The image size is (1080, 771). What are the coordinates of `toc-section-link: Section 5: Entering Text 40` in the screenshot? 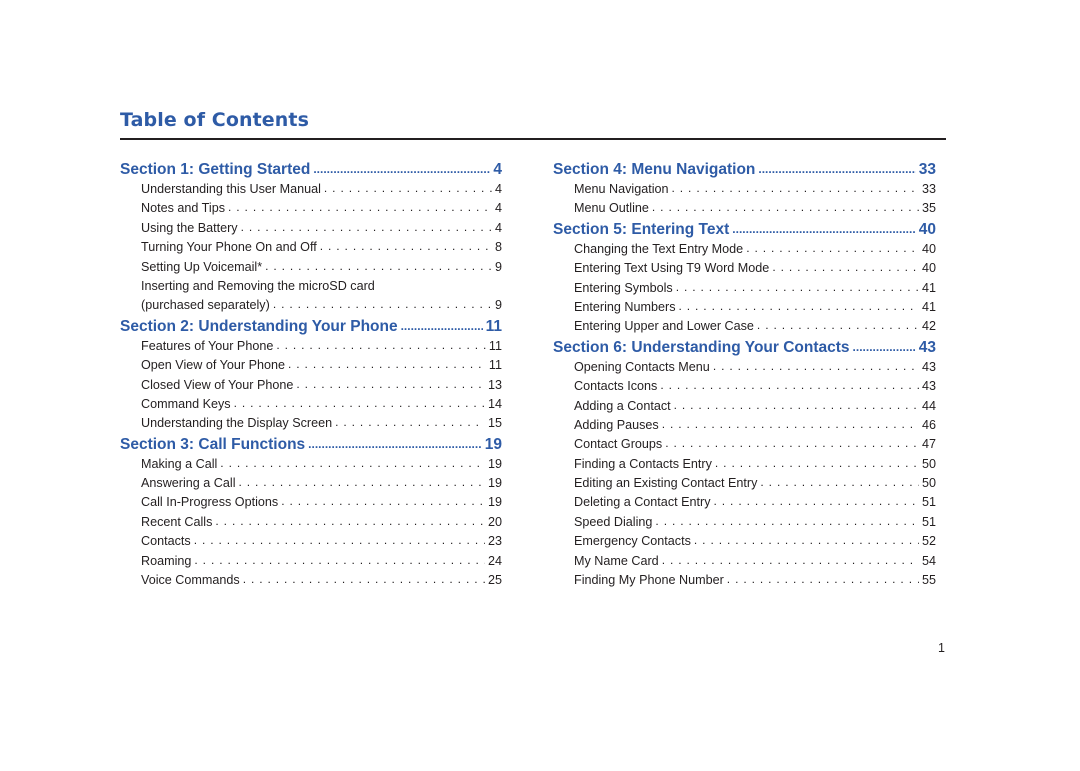 It's located at (744, 229).